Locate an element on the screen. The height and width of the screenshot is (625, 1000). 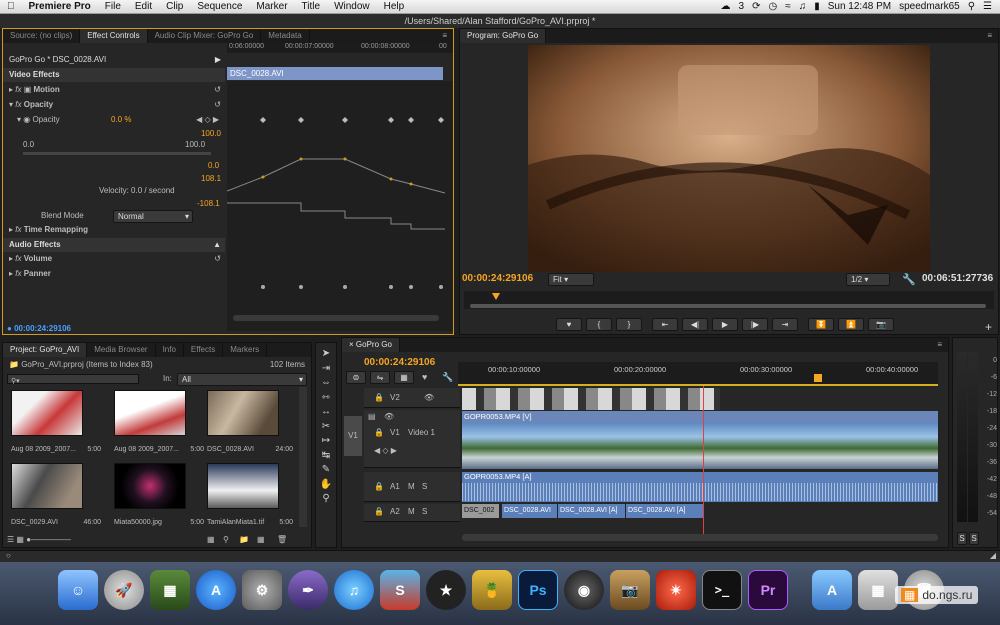
tab-project: Project: GoPro_AVI is located at coordinates (45, 350).